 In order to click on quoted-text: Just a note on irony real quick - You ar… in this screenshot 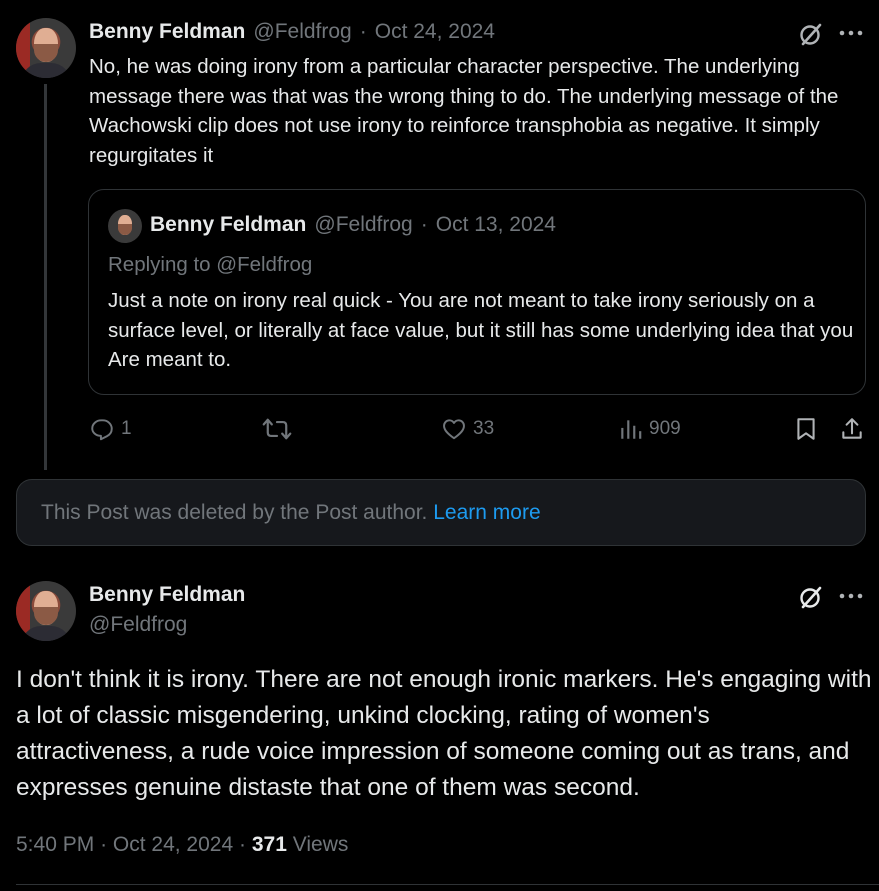, I will do `click(481, 330)`.